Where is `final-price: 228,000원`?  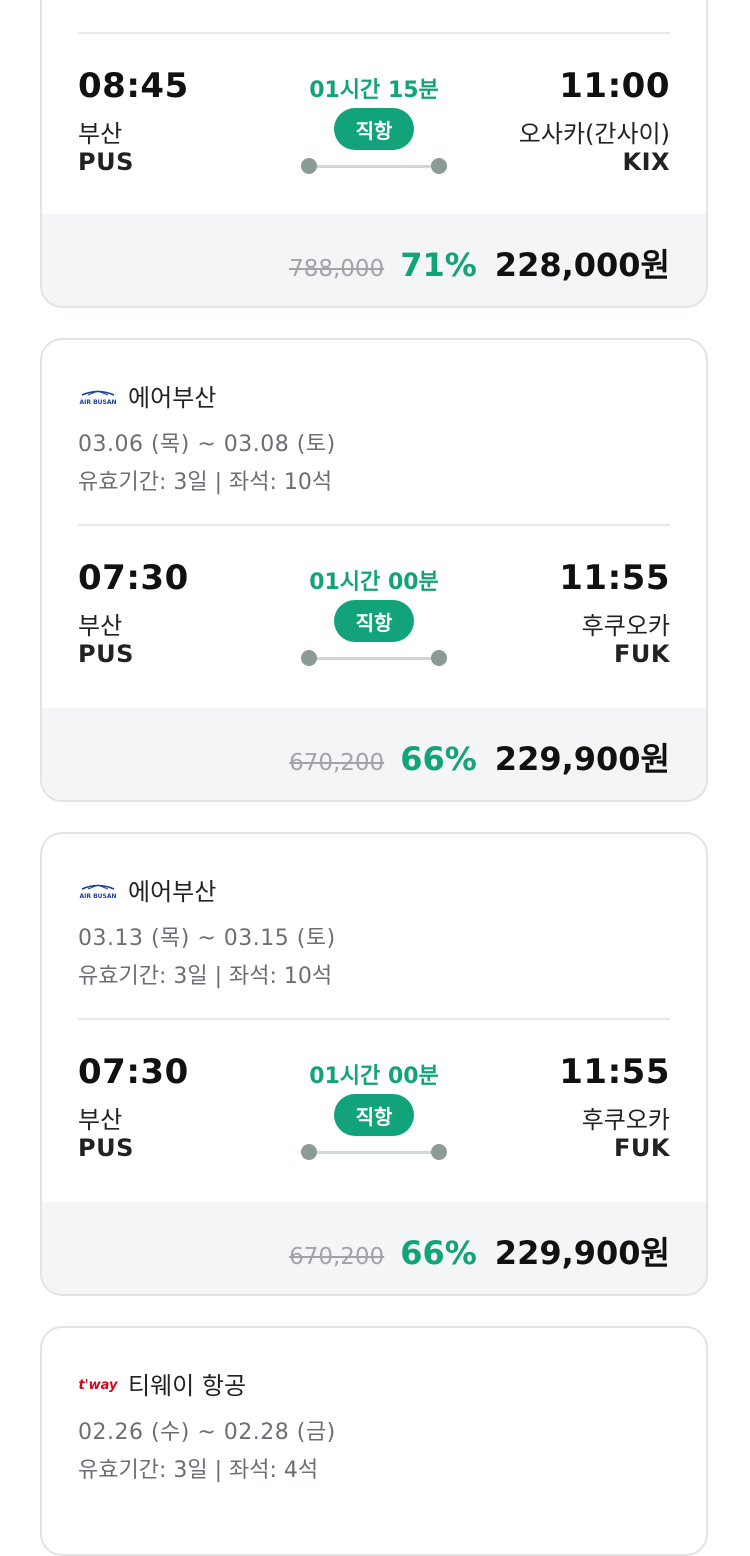 final-price: 228,000원 is located at coordinates (582, 265).